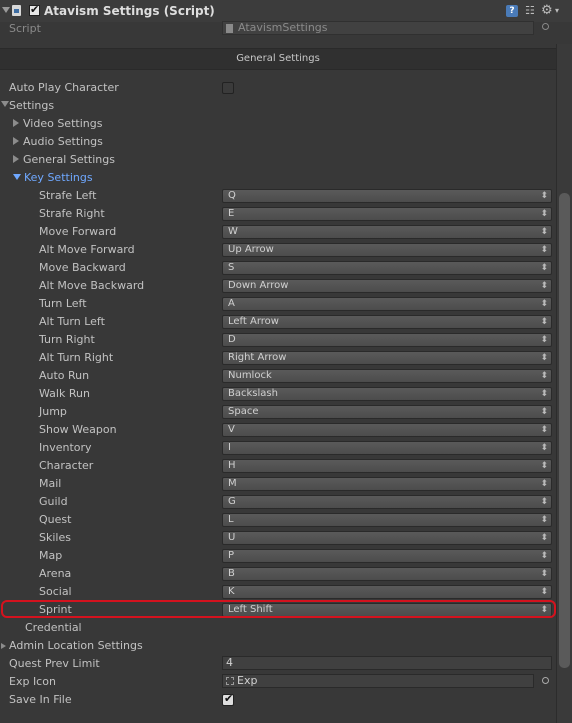 The width and height of the screenshot is (572, 723). Describe the element at coordinates (387, 340) in the screenshot. I see `key-binding-dropdown: D` at that location.